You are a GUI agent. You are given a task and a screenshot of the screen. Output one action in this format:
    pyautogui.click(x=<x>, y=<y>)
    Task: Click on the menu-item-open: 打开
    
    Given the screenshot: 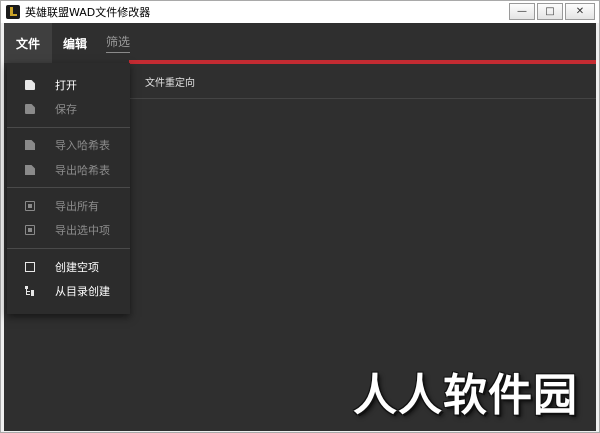 What is the action you would take?
    pyautogui.click(x=68, y=85)
    